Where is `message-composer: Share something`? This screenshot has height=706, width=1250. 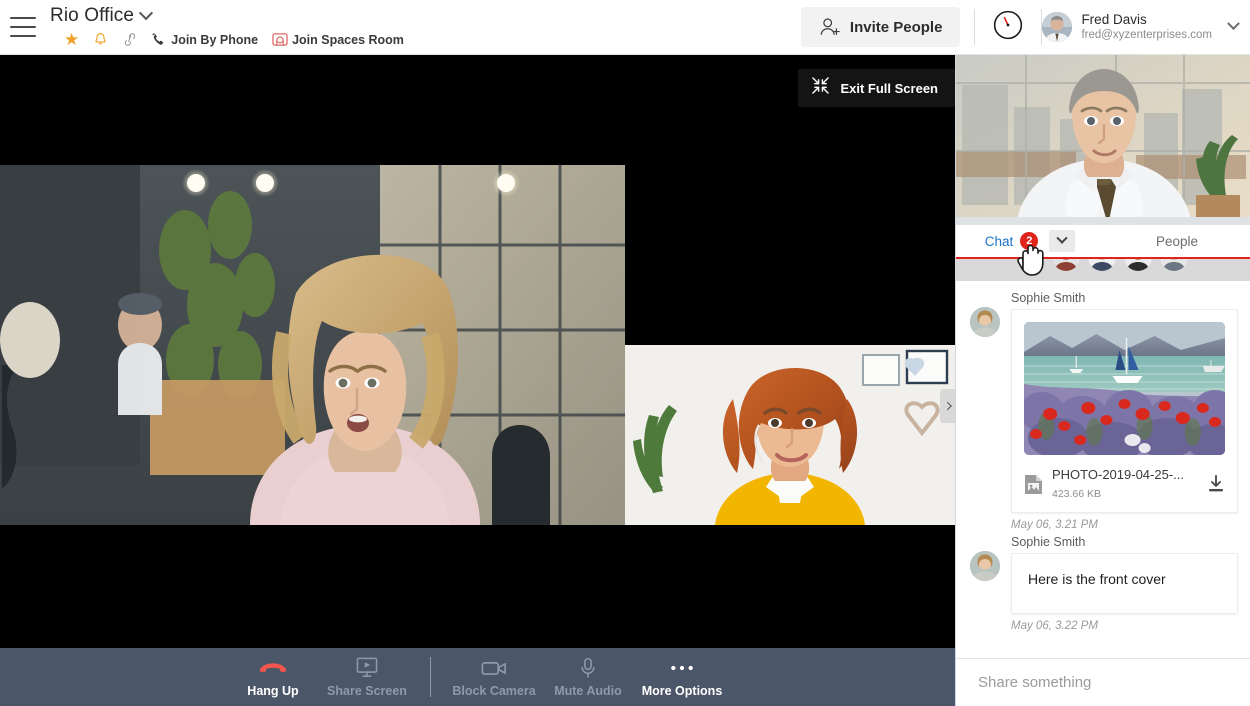 message-composer: Share something is located at coordinates (1103, 682).